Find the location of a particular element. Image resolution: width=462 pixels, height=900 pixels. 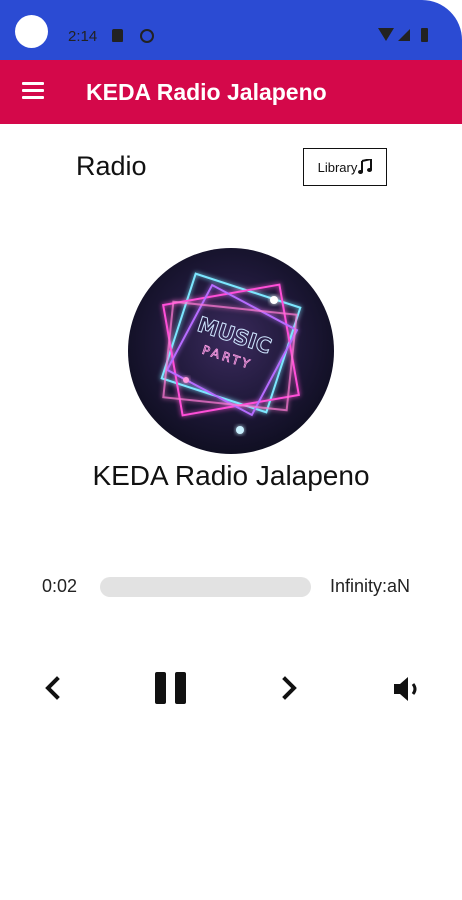

station-artwork: MUSIC PARTY is located at coordinates (231, 351).